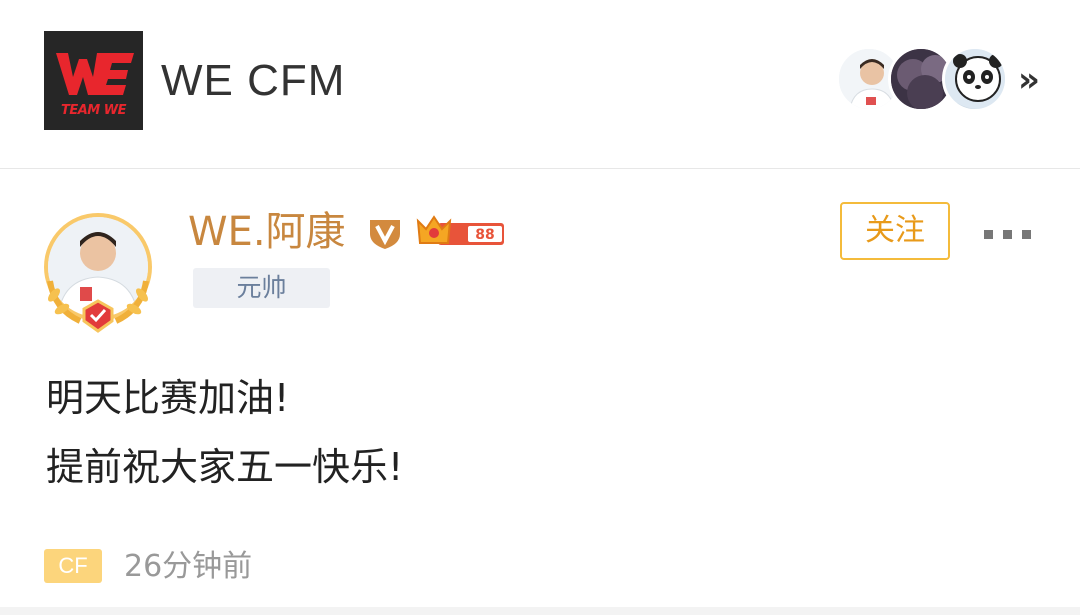 The width and height of the screenshot is (1080, 615). Describe the element at coordinates (895, 231) in the screenshot. I see `follow-button: 关注` at that location.